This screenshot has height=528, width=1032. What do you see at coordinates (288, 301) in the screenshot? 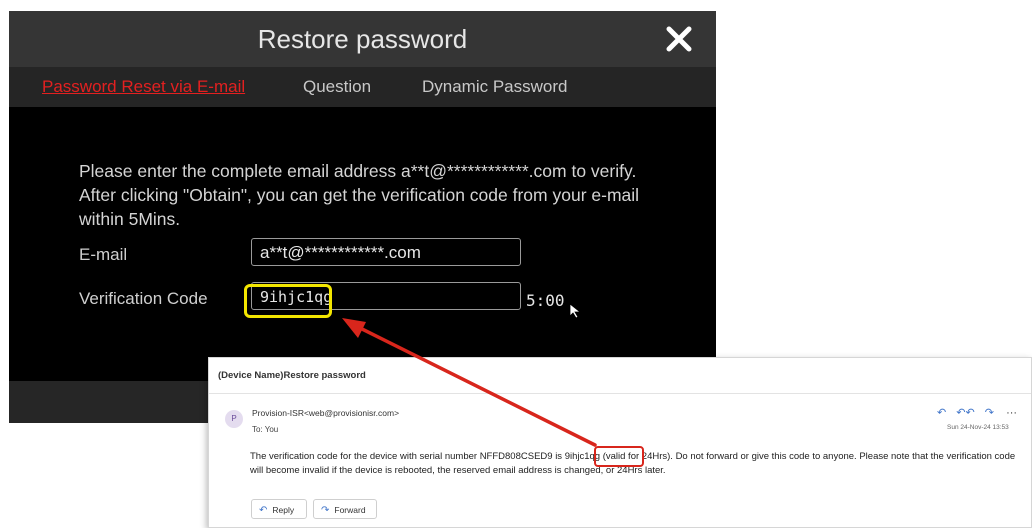
I see `code-highlight-box` at bounding box center [288, 301].